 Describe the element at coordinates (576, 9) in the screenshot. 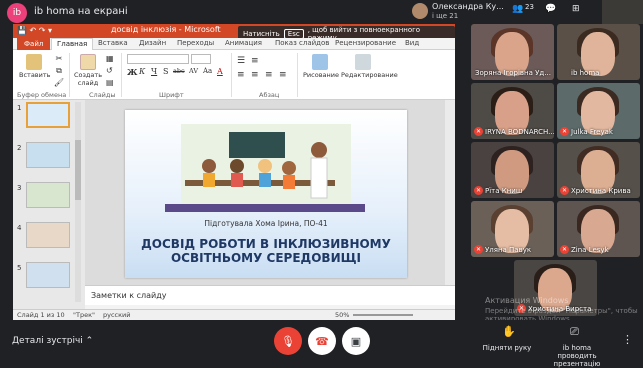

I see `activities-icon: ⊞` at that location.